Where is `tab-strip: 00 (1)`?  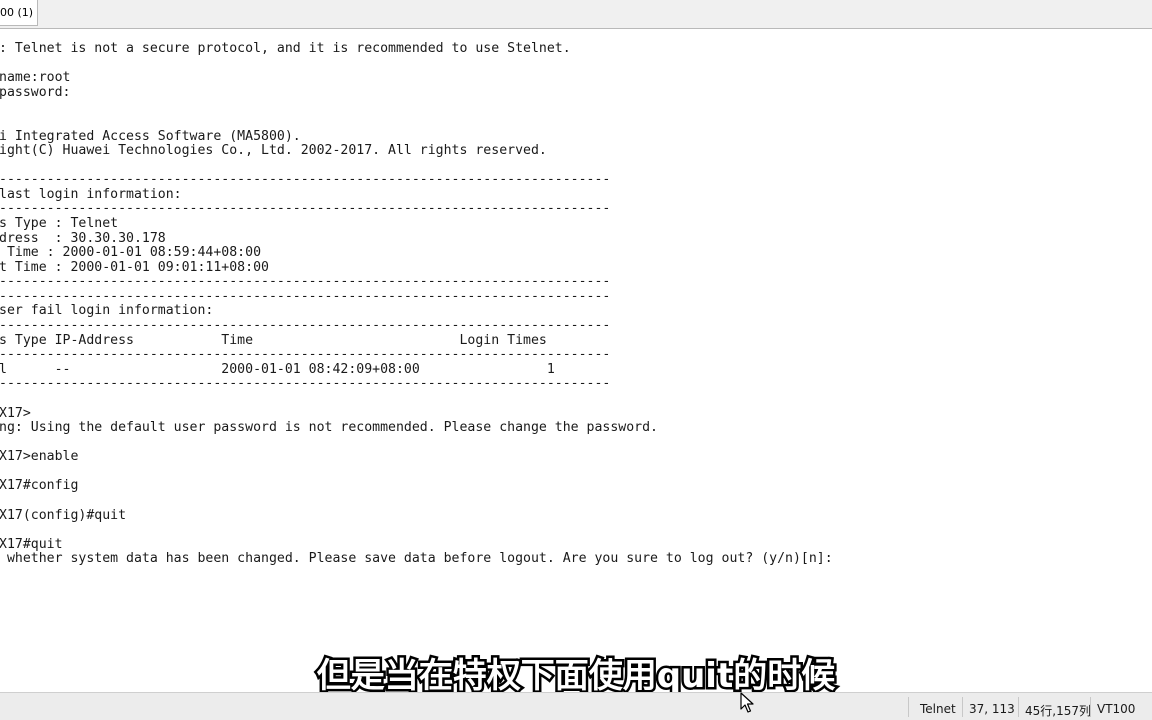 tab-strip: 00 (1) is located at coordinates (576, 14).